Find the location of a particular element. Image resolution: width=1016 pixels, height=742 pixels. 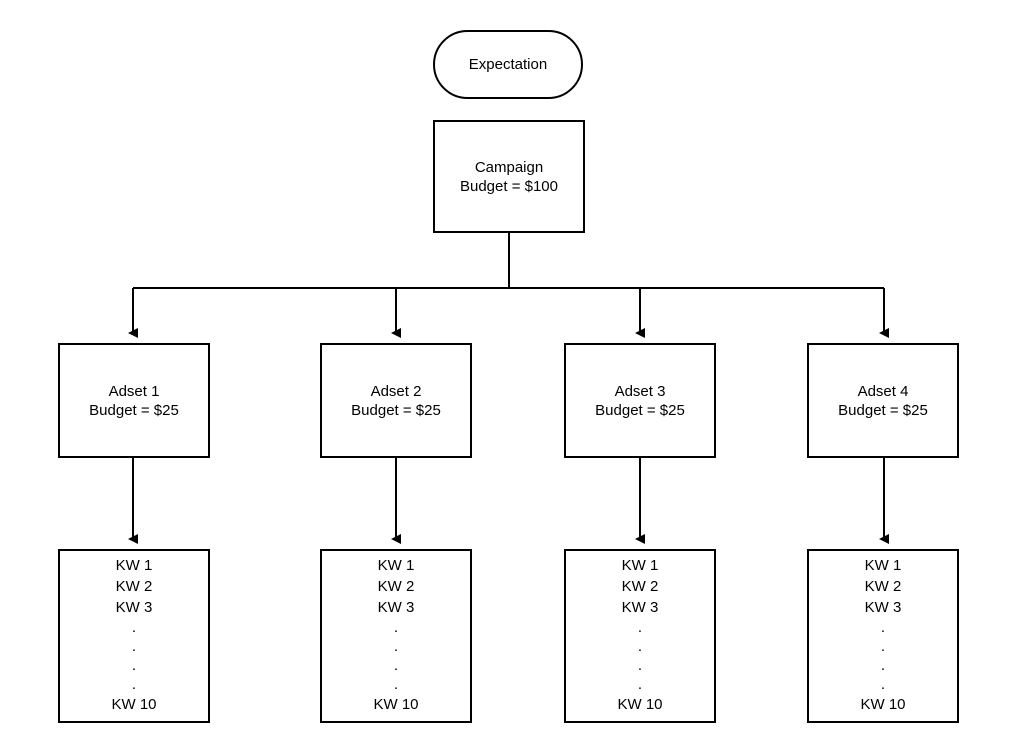

node-keyword-list-2: KW 1 KW 2 KW 3 . . . . KW 10 is located at coordinates (396, 636).